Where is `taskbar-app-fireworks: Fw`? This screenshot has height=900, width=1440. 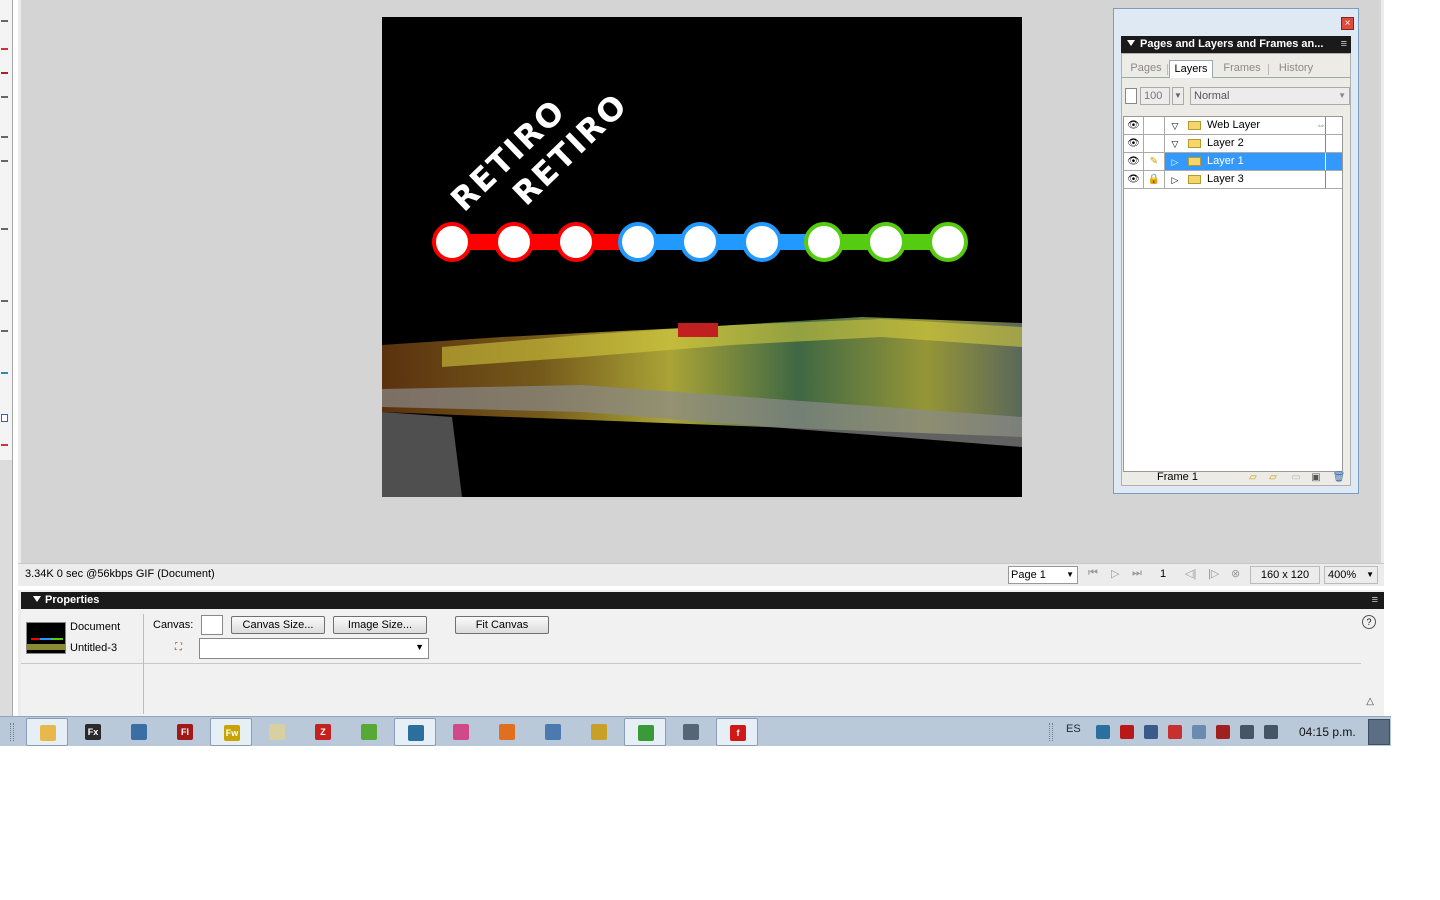 taskbar-app-fireworks: Fw is located at coordinates (231, 732).